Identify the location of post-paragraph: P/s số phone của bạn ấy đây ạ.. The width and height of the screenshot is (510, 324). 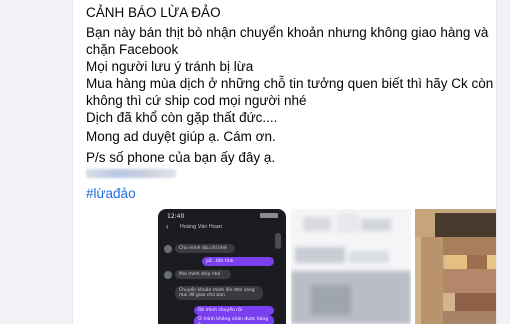
(181, 157).